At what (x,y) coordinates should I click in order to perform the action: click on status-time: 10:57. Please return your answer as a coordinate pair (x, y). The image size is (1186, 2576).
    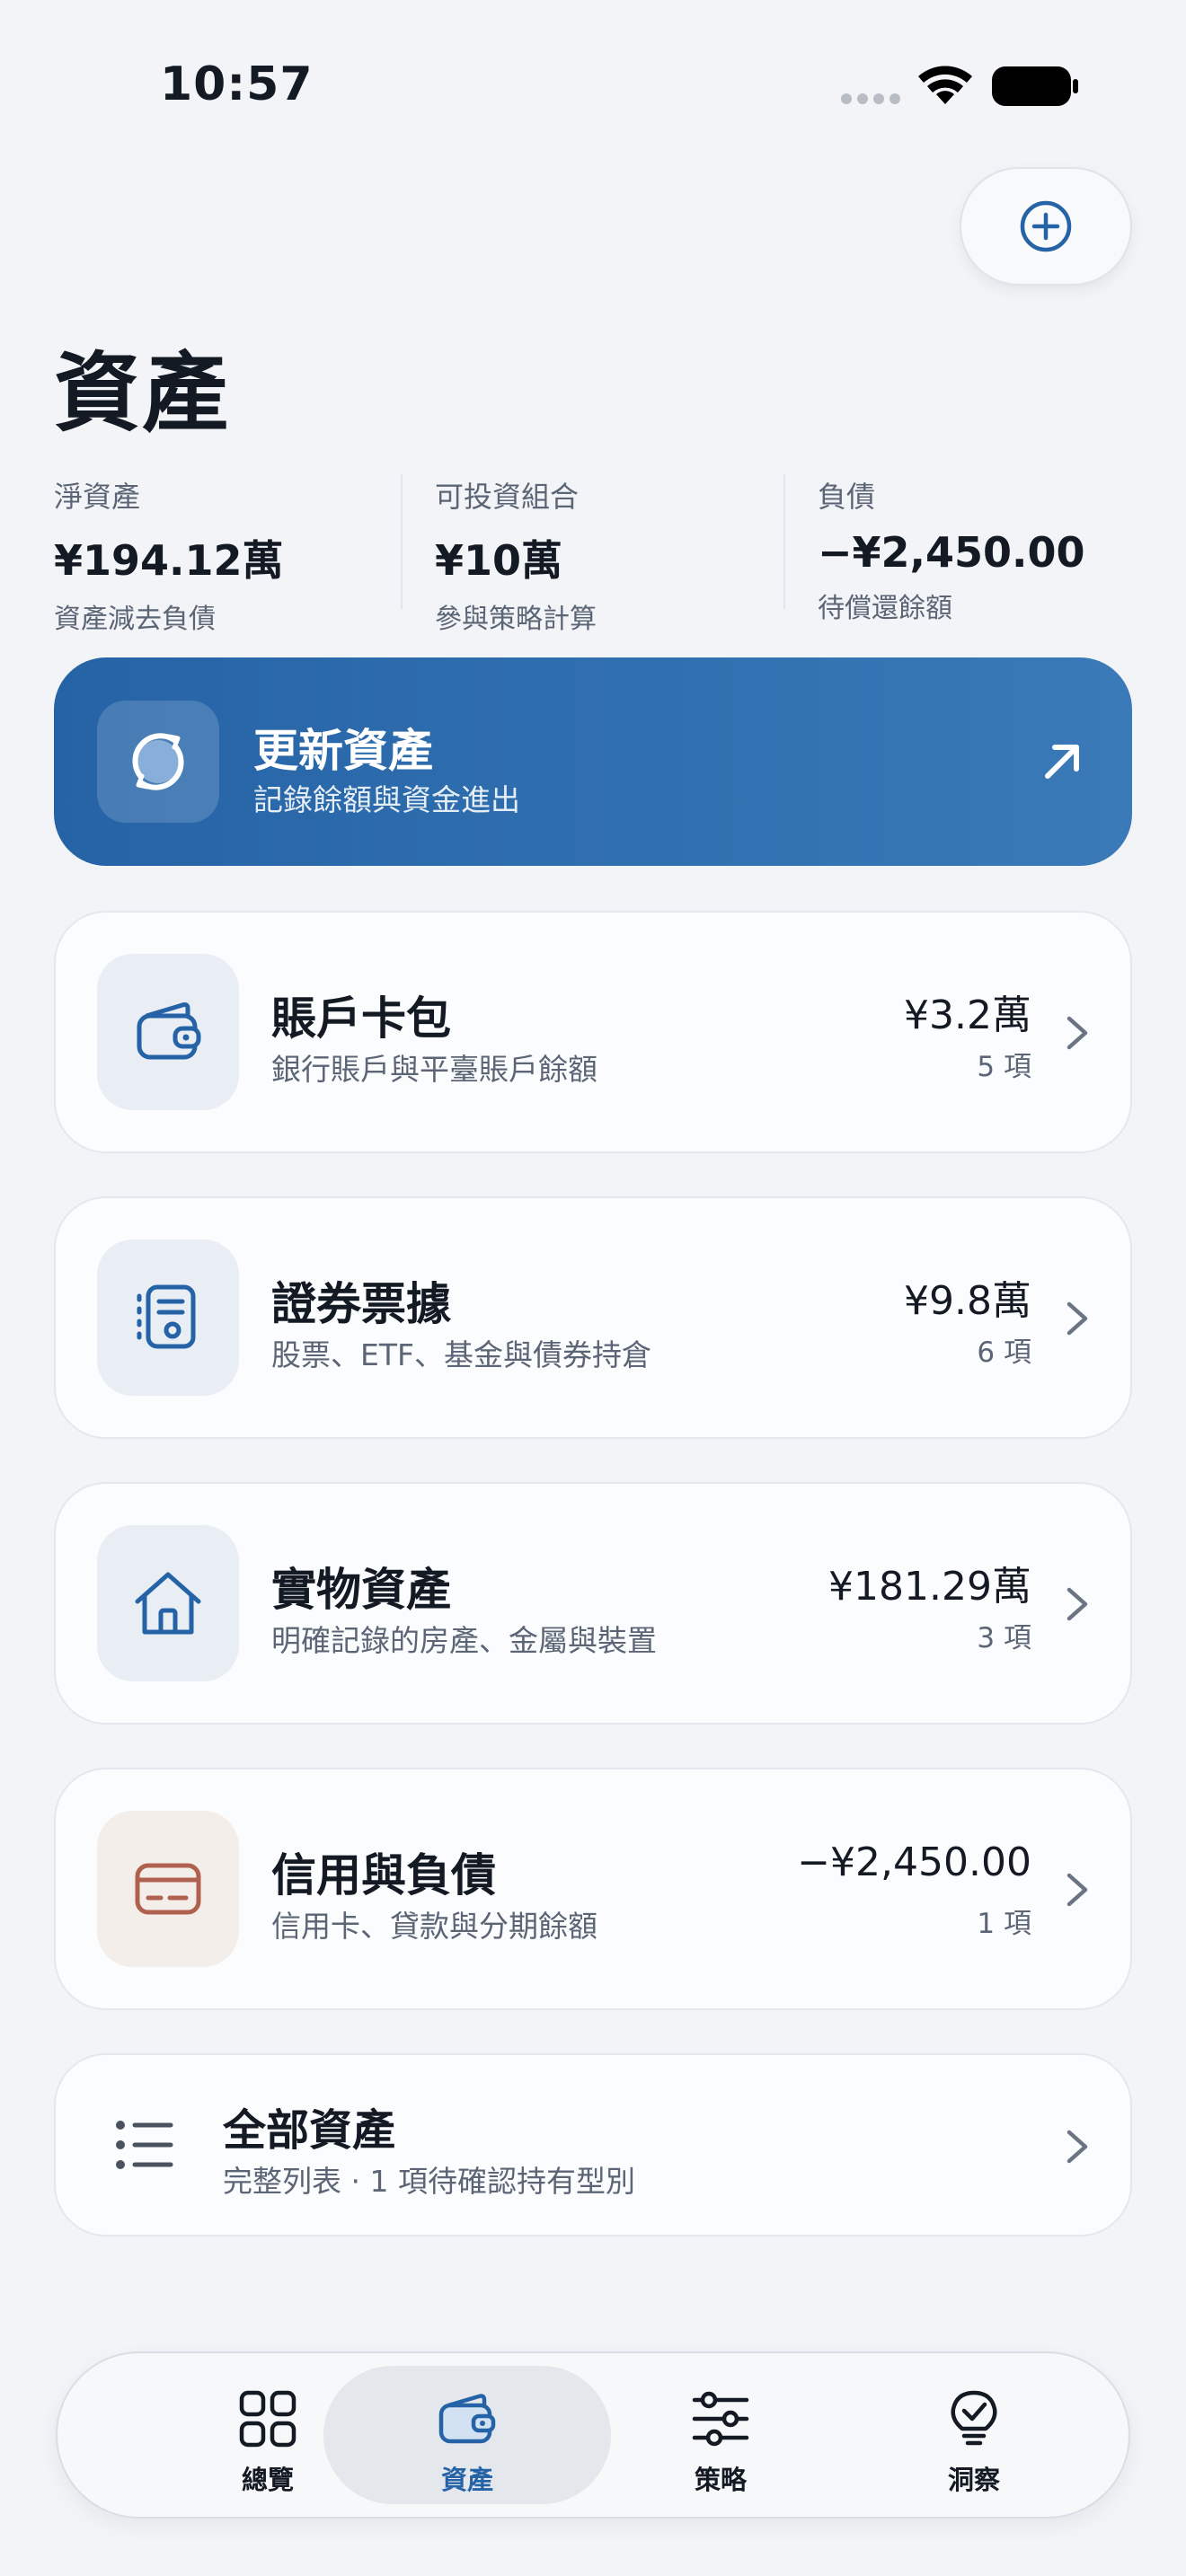
    Looking at the image, I should click on (237, 84).